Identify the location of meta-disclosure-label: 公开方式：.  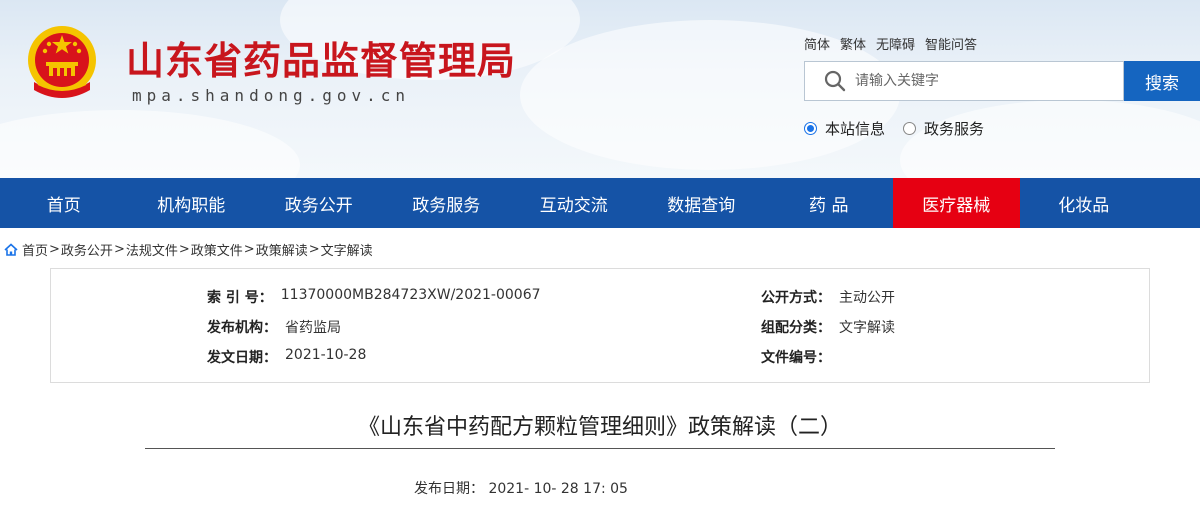
(796, 298).